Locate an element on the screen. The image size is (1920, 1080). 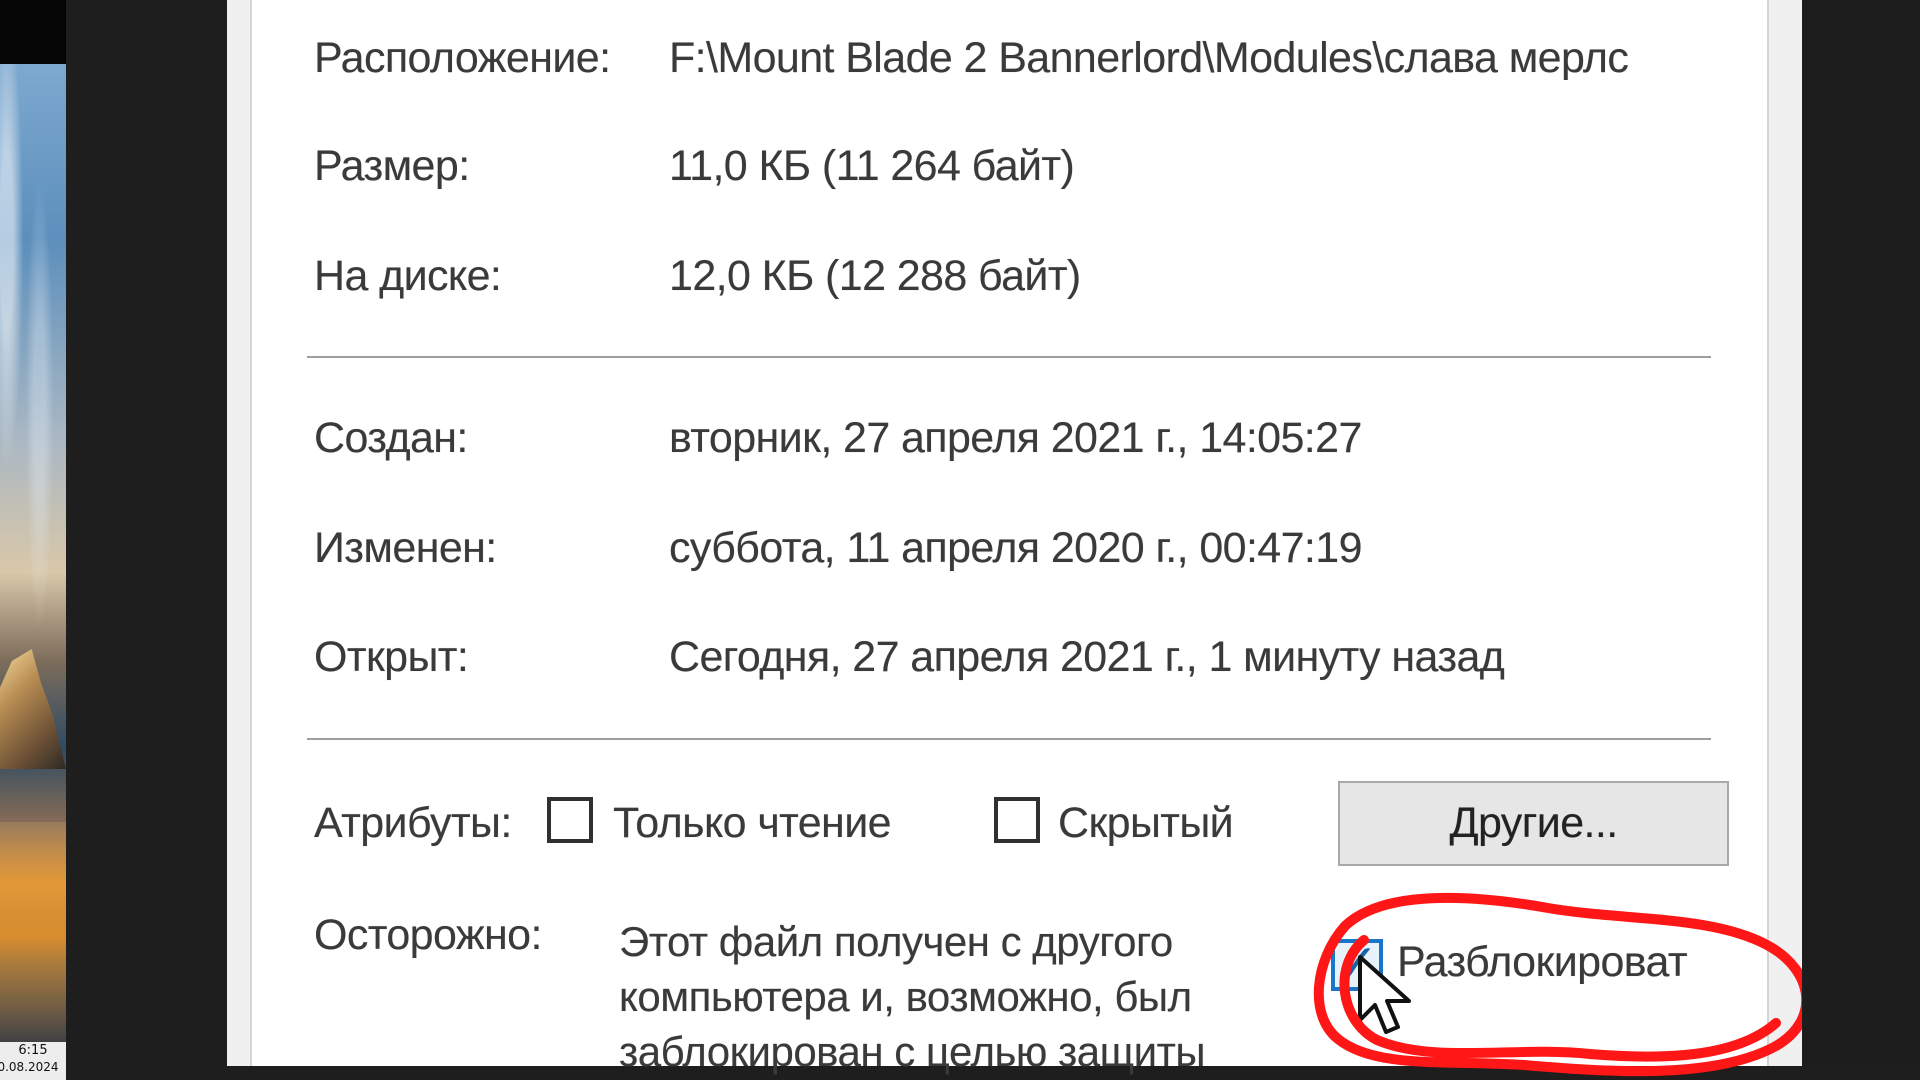
security-warning-line-2: компьютера и, возможно, был is located at coordinates (905, 996).